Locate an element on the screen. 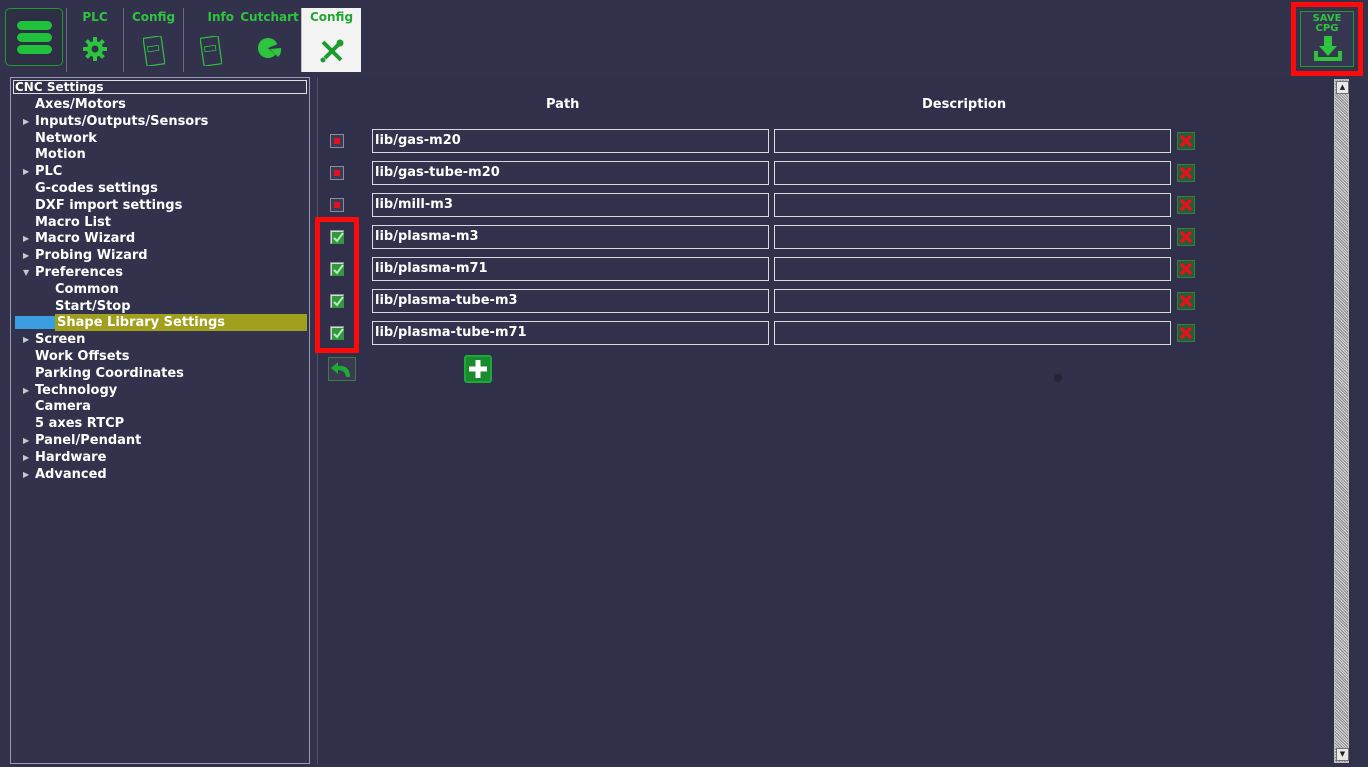 This screenshot has width=1368, height=767. save-cpg-button: SAVE CPG is located at coordinates (1327, 39).